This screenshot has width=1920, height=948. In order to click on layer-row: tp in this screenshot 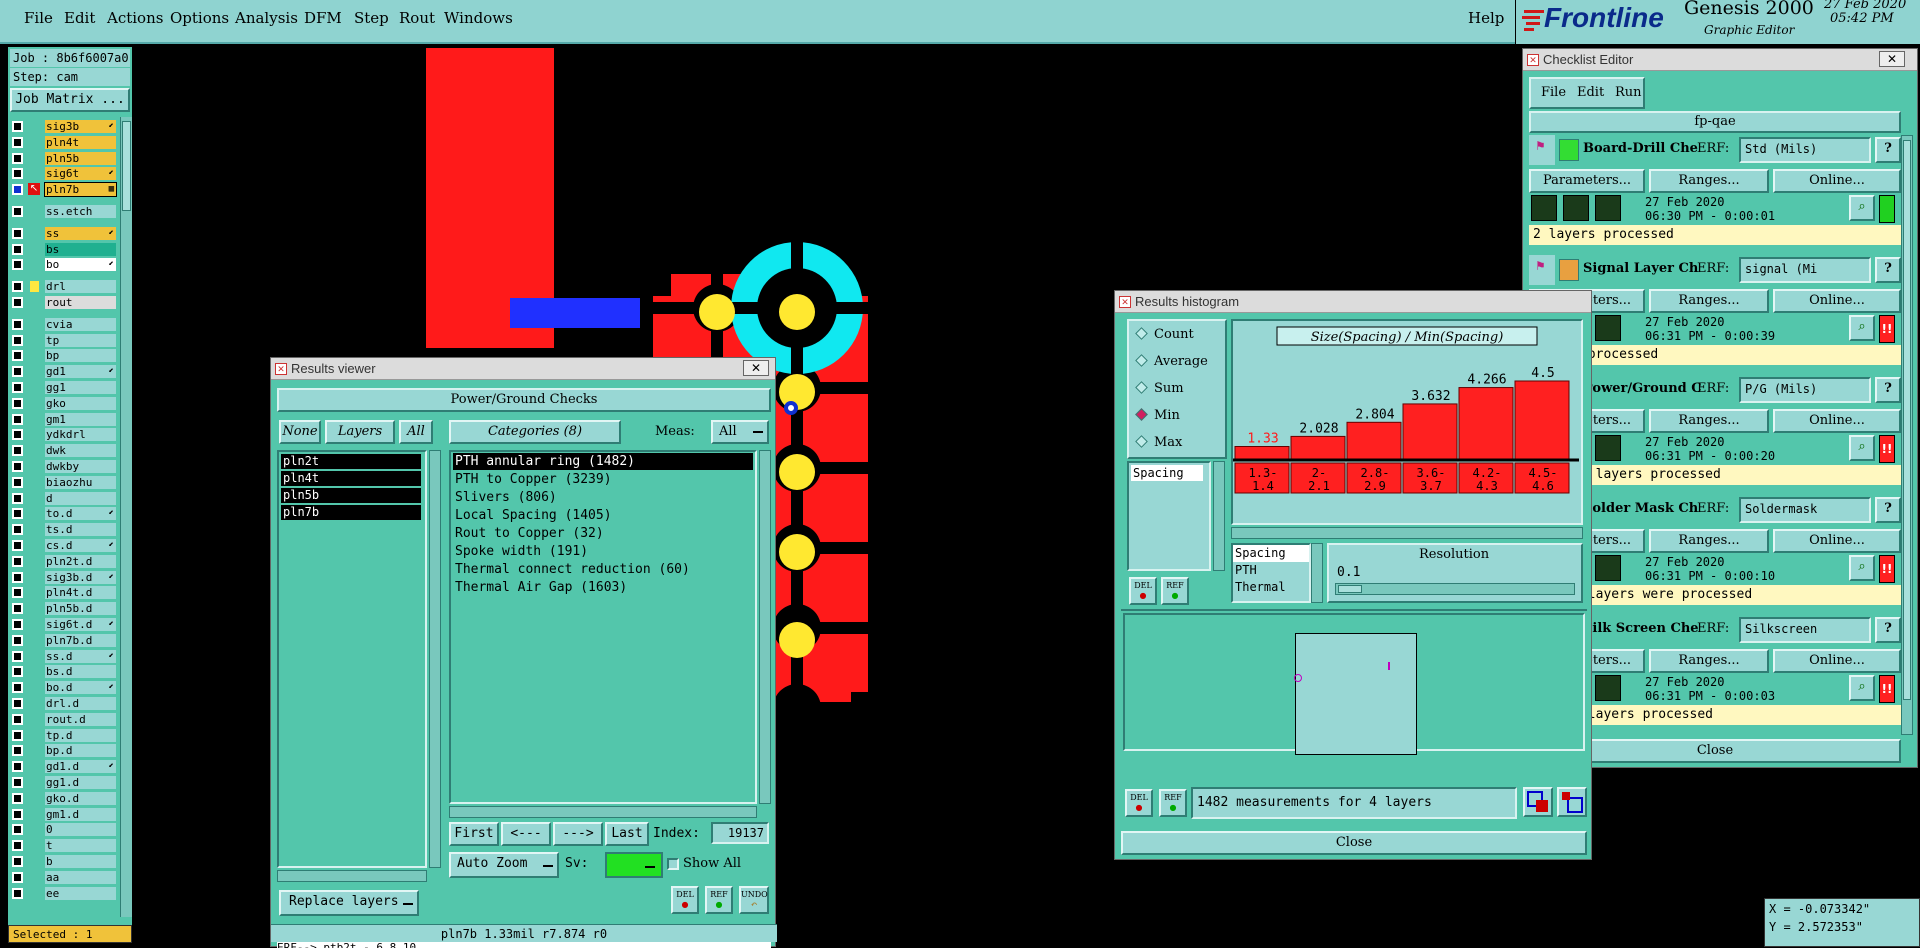, I will do `click(64, 340)`.